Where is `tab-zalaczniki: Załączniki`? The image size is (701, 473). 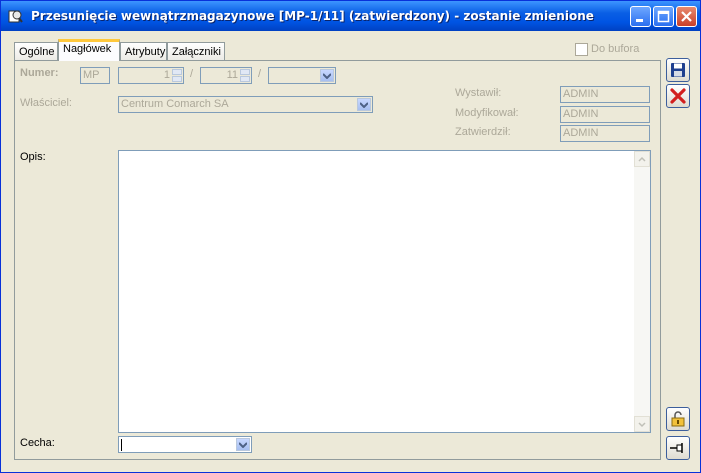 tab-zalaczniki: Załączniki is located at coordinates (196, 51).